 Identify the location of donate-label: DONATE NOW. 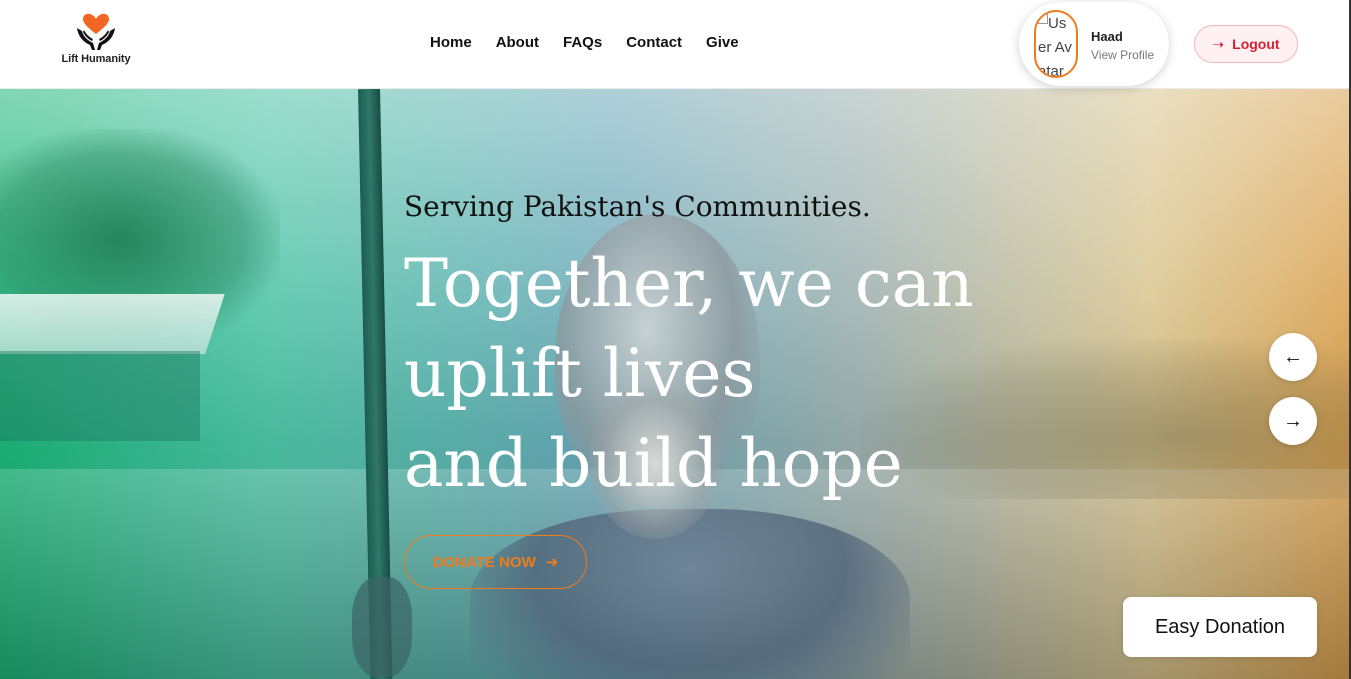
(484, 562).